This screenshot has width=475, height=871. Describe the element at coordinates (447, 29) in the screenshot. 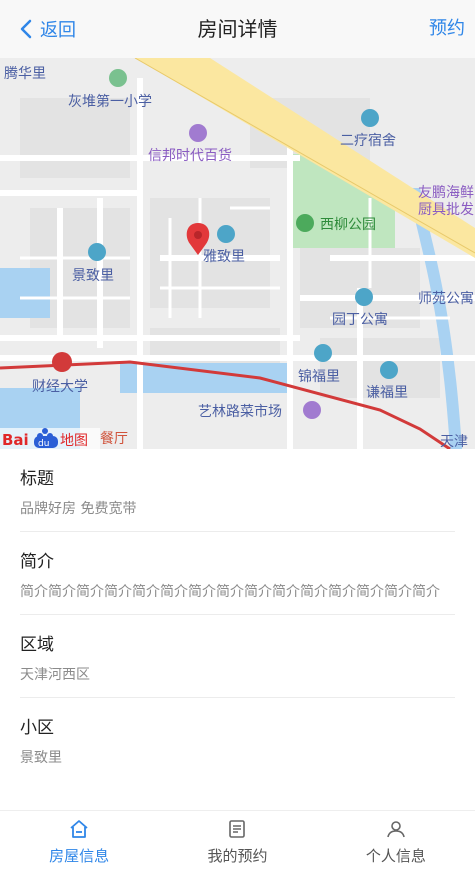

I see `reserve-button: 预约` at that location.